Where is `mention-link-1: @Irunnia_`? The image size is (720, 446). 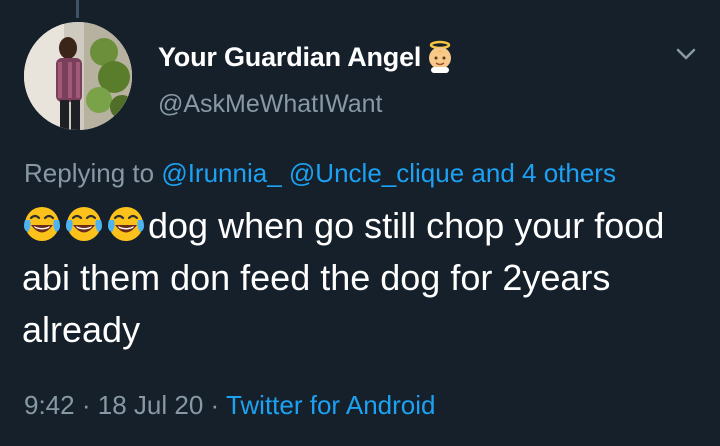
mention-link-1: @Irunnia_ is located at coordinates (221, 173).